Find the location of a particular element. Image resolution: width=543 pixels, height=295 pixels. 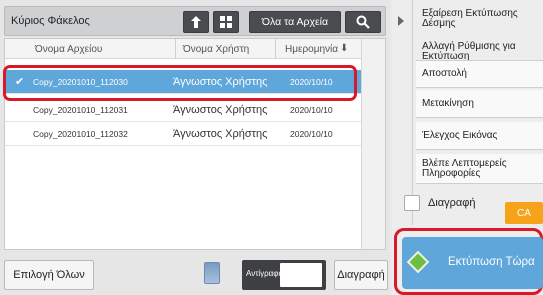

sort-down-icon: ⬇ is located at coordinates (344, 48).